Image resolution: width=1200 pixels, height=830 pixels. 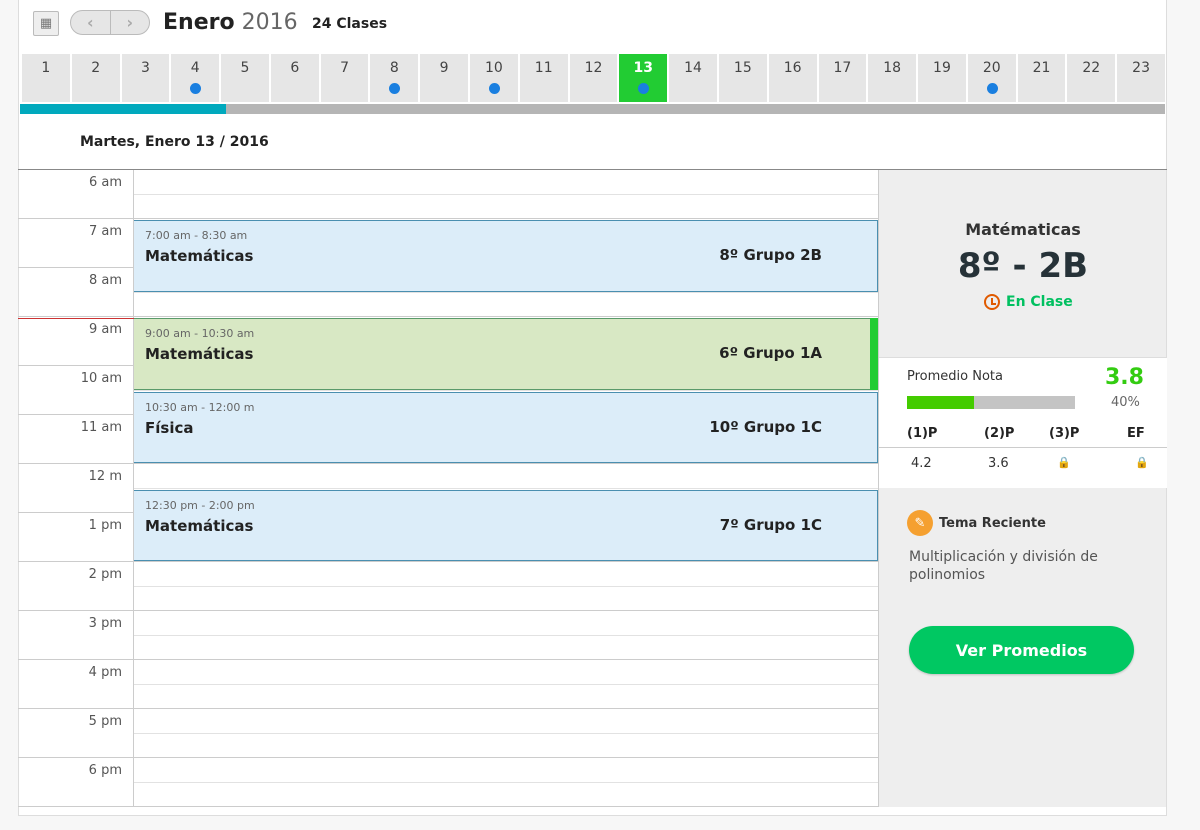 I want to click on period-value: 3.6, so click(x=998, y=463).